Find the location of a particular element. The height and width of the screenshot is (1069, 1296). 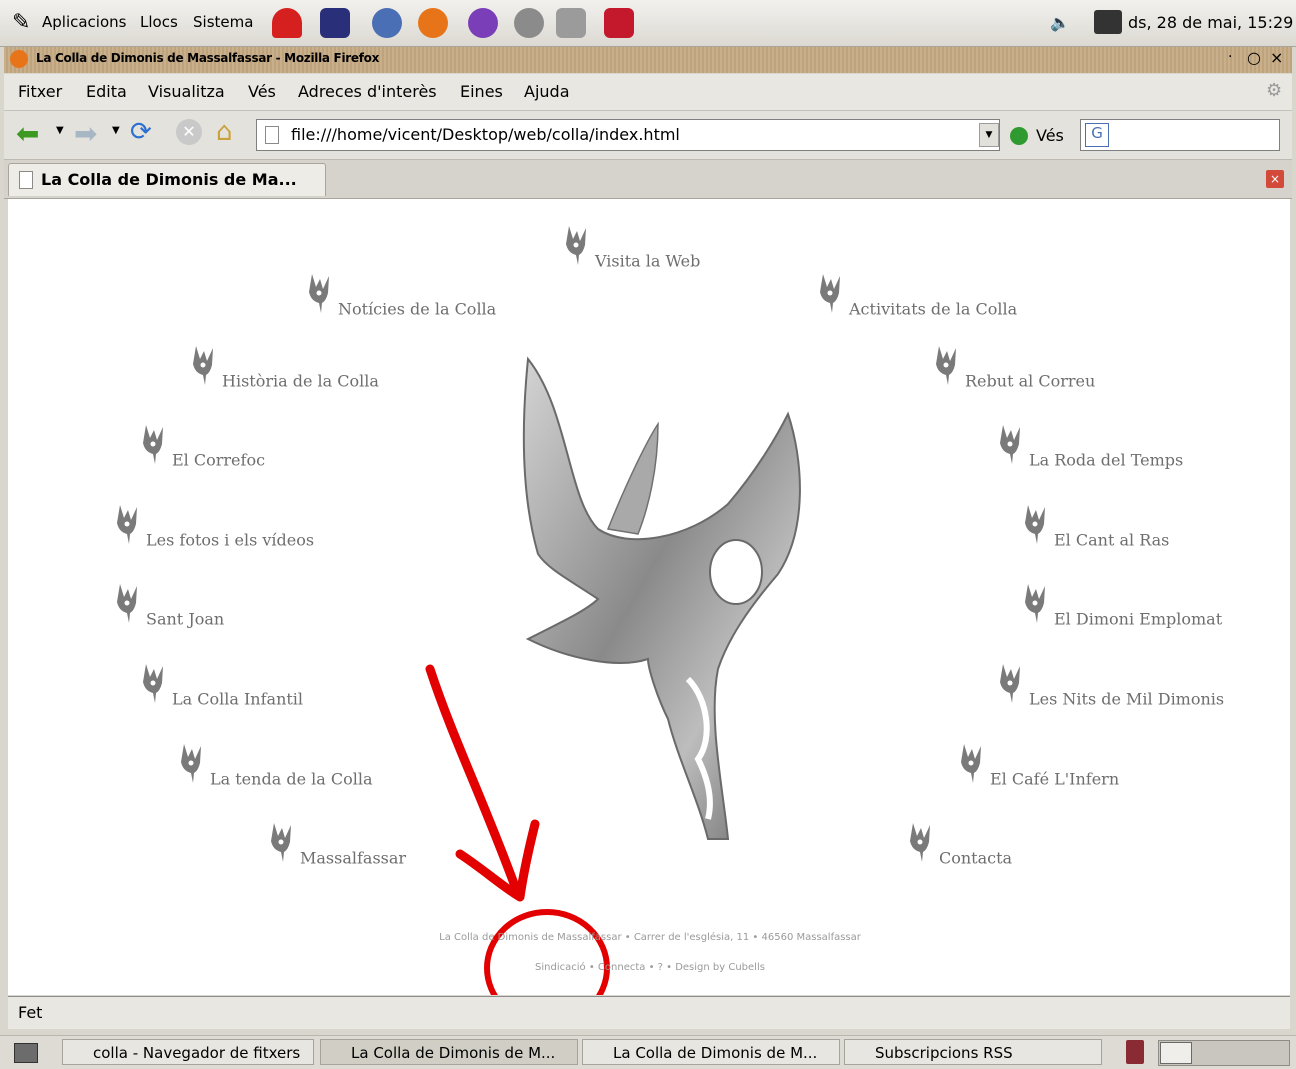

annotation-circle is located at coordinates (547, 952).